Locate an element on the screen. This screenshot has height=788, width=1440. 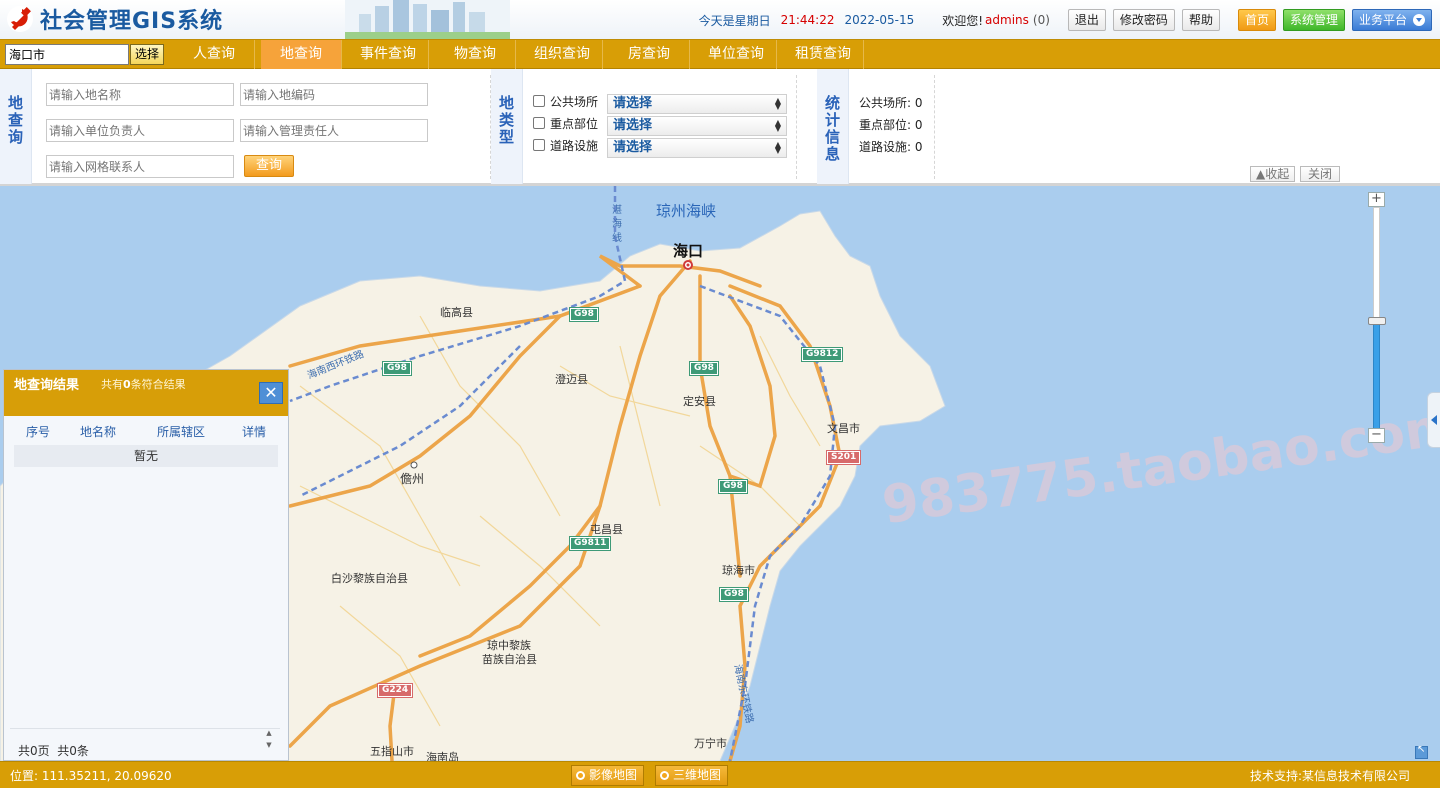
map-label-tunchang: 屯昌县 is located at coordinates (606, 529).